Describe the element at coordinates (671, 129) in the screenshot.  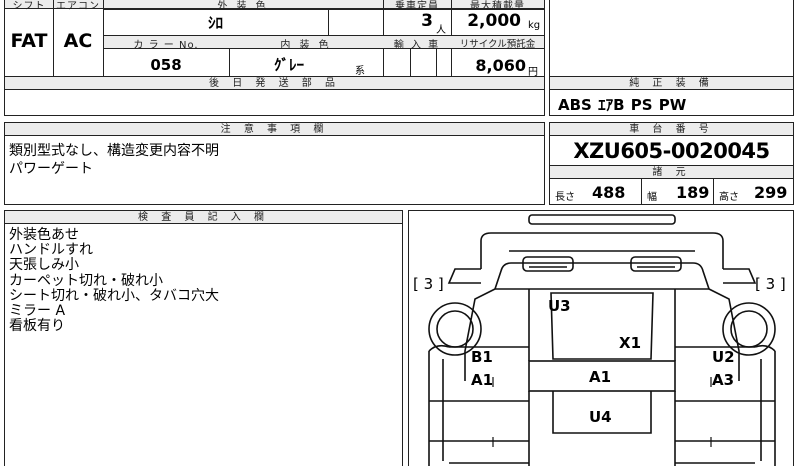
I see `chassis-header: 車 台 番 号` at that location.